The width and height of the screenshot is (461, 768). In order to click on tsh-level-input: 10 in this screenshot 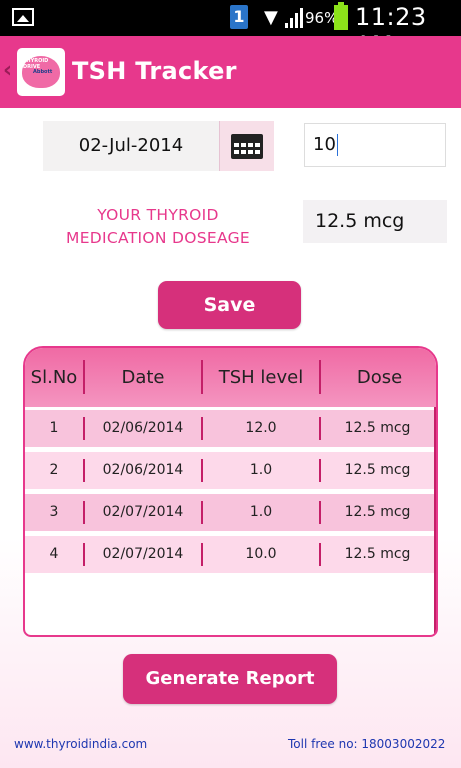, I will do `click(375, 145)`.